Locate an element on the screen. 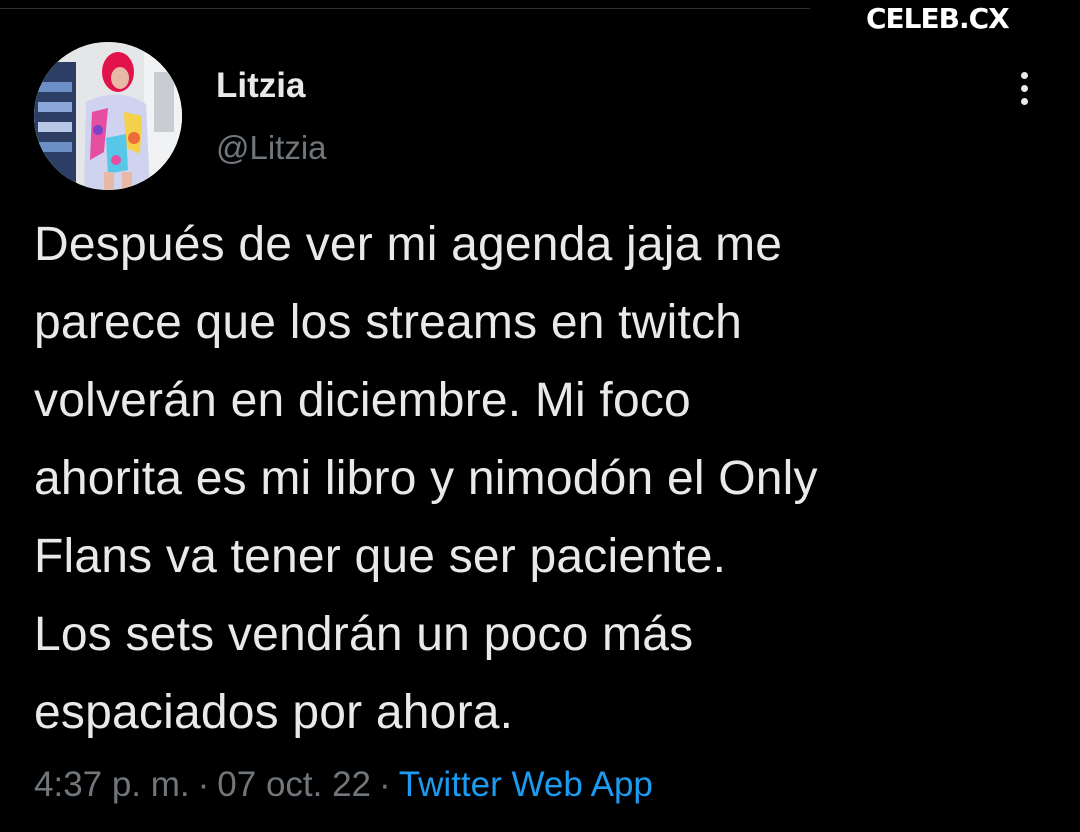 This screenshot has height=832, width=1080. avatar-image is located at coordinates (108, 116).